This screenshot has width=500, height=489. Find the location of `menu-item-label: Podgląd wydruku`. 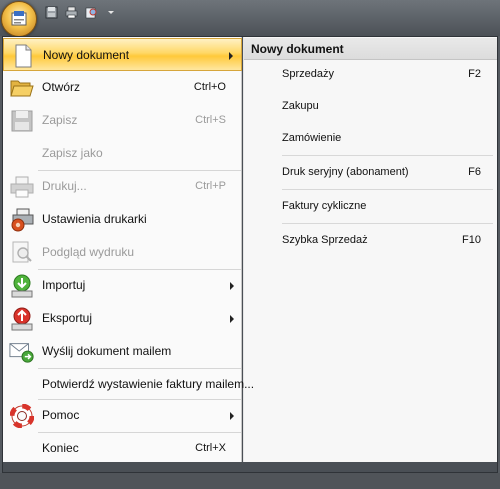

menu-item-label: Podgląd wydruku is located at coordinates (88, 252).